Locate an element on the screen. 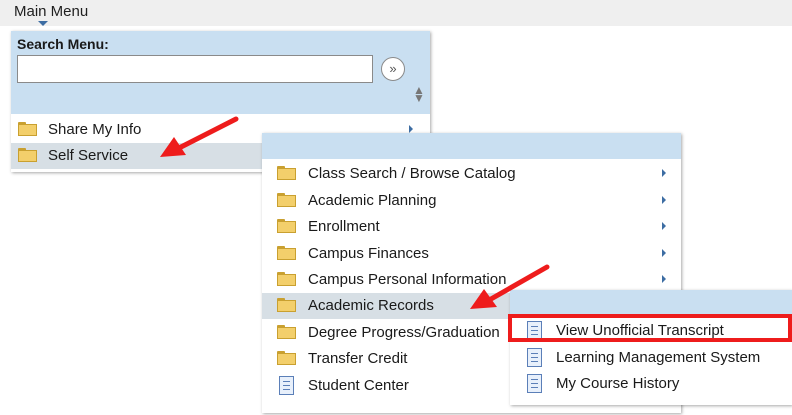  main-menu-caret-icon is located at coordinates (43, 23).